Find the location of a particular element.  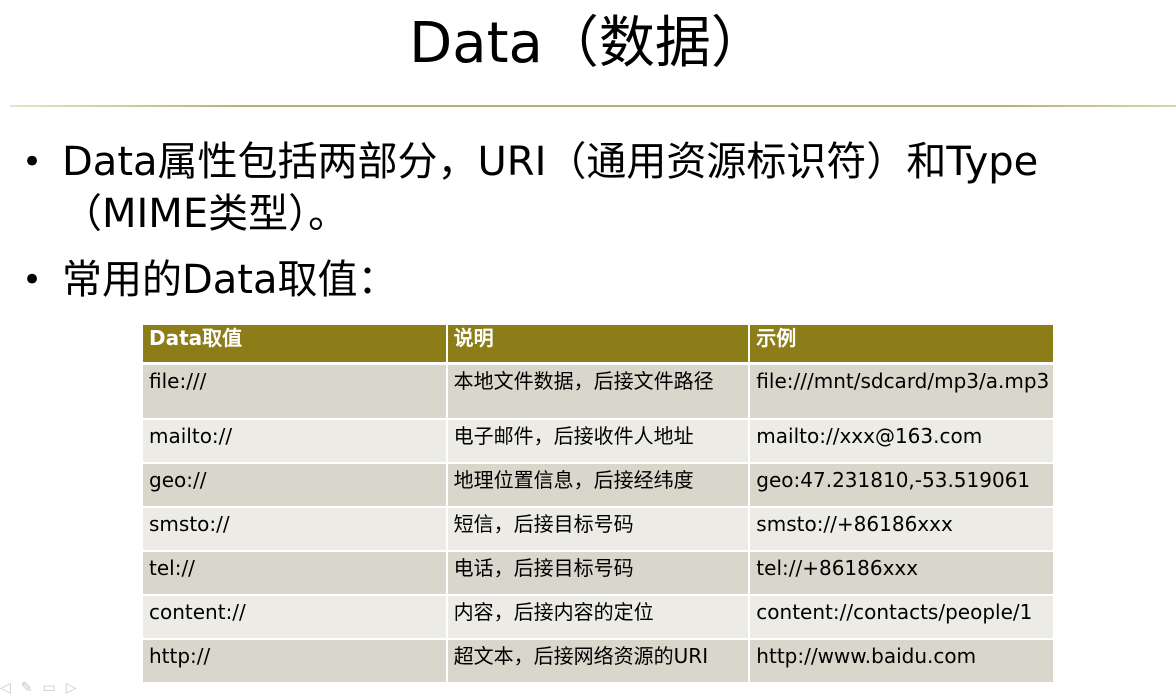

cell-scheme: mailto:// is located at coordinates (295, 441).